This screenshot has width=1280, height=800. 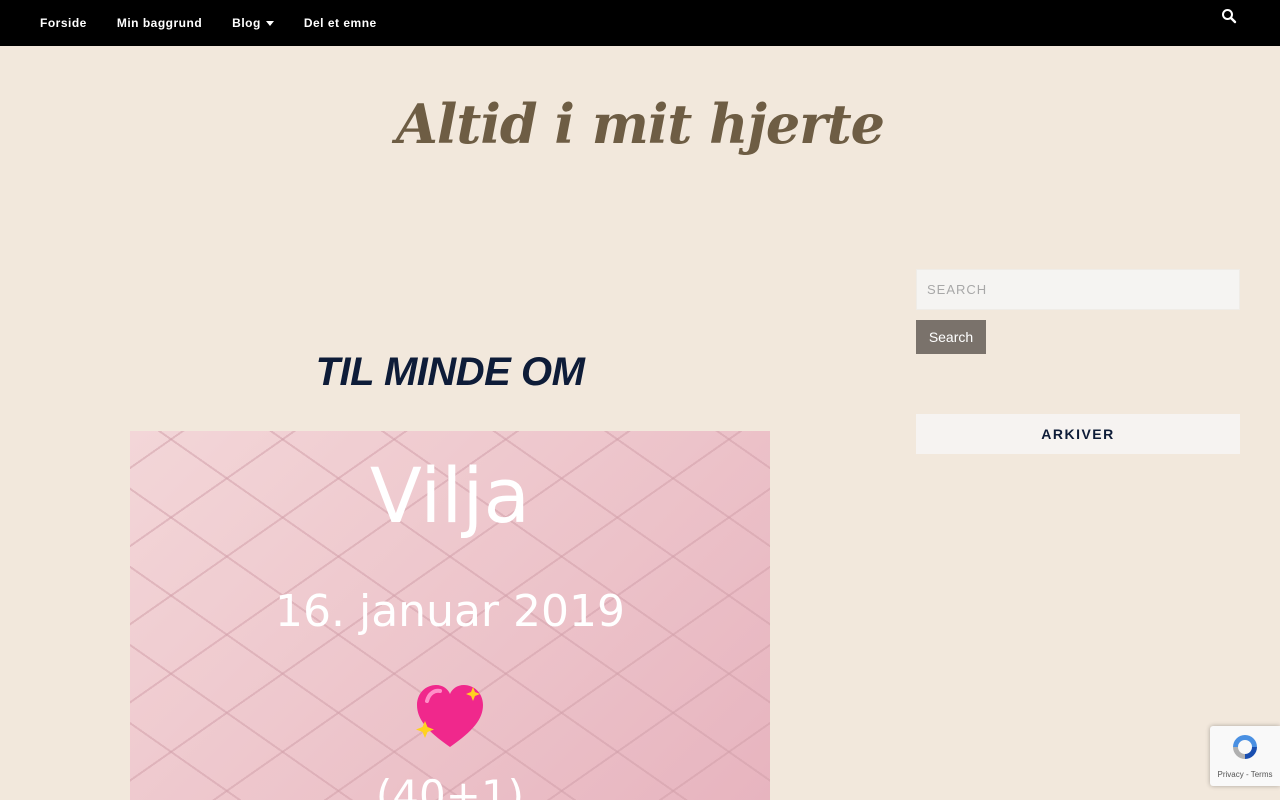 What do you see at coordinates (951, 337) in the screenshot?
I see `search-button: Search` at bounding box center [951, 337].